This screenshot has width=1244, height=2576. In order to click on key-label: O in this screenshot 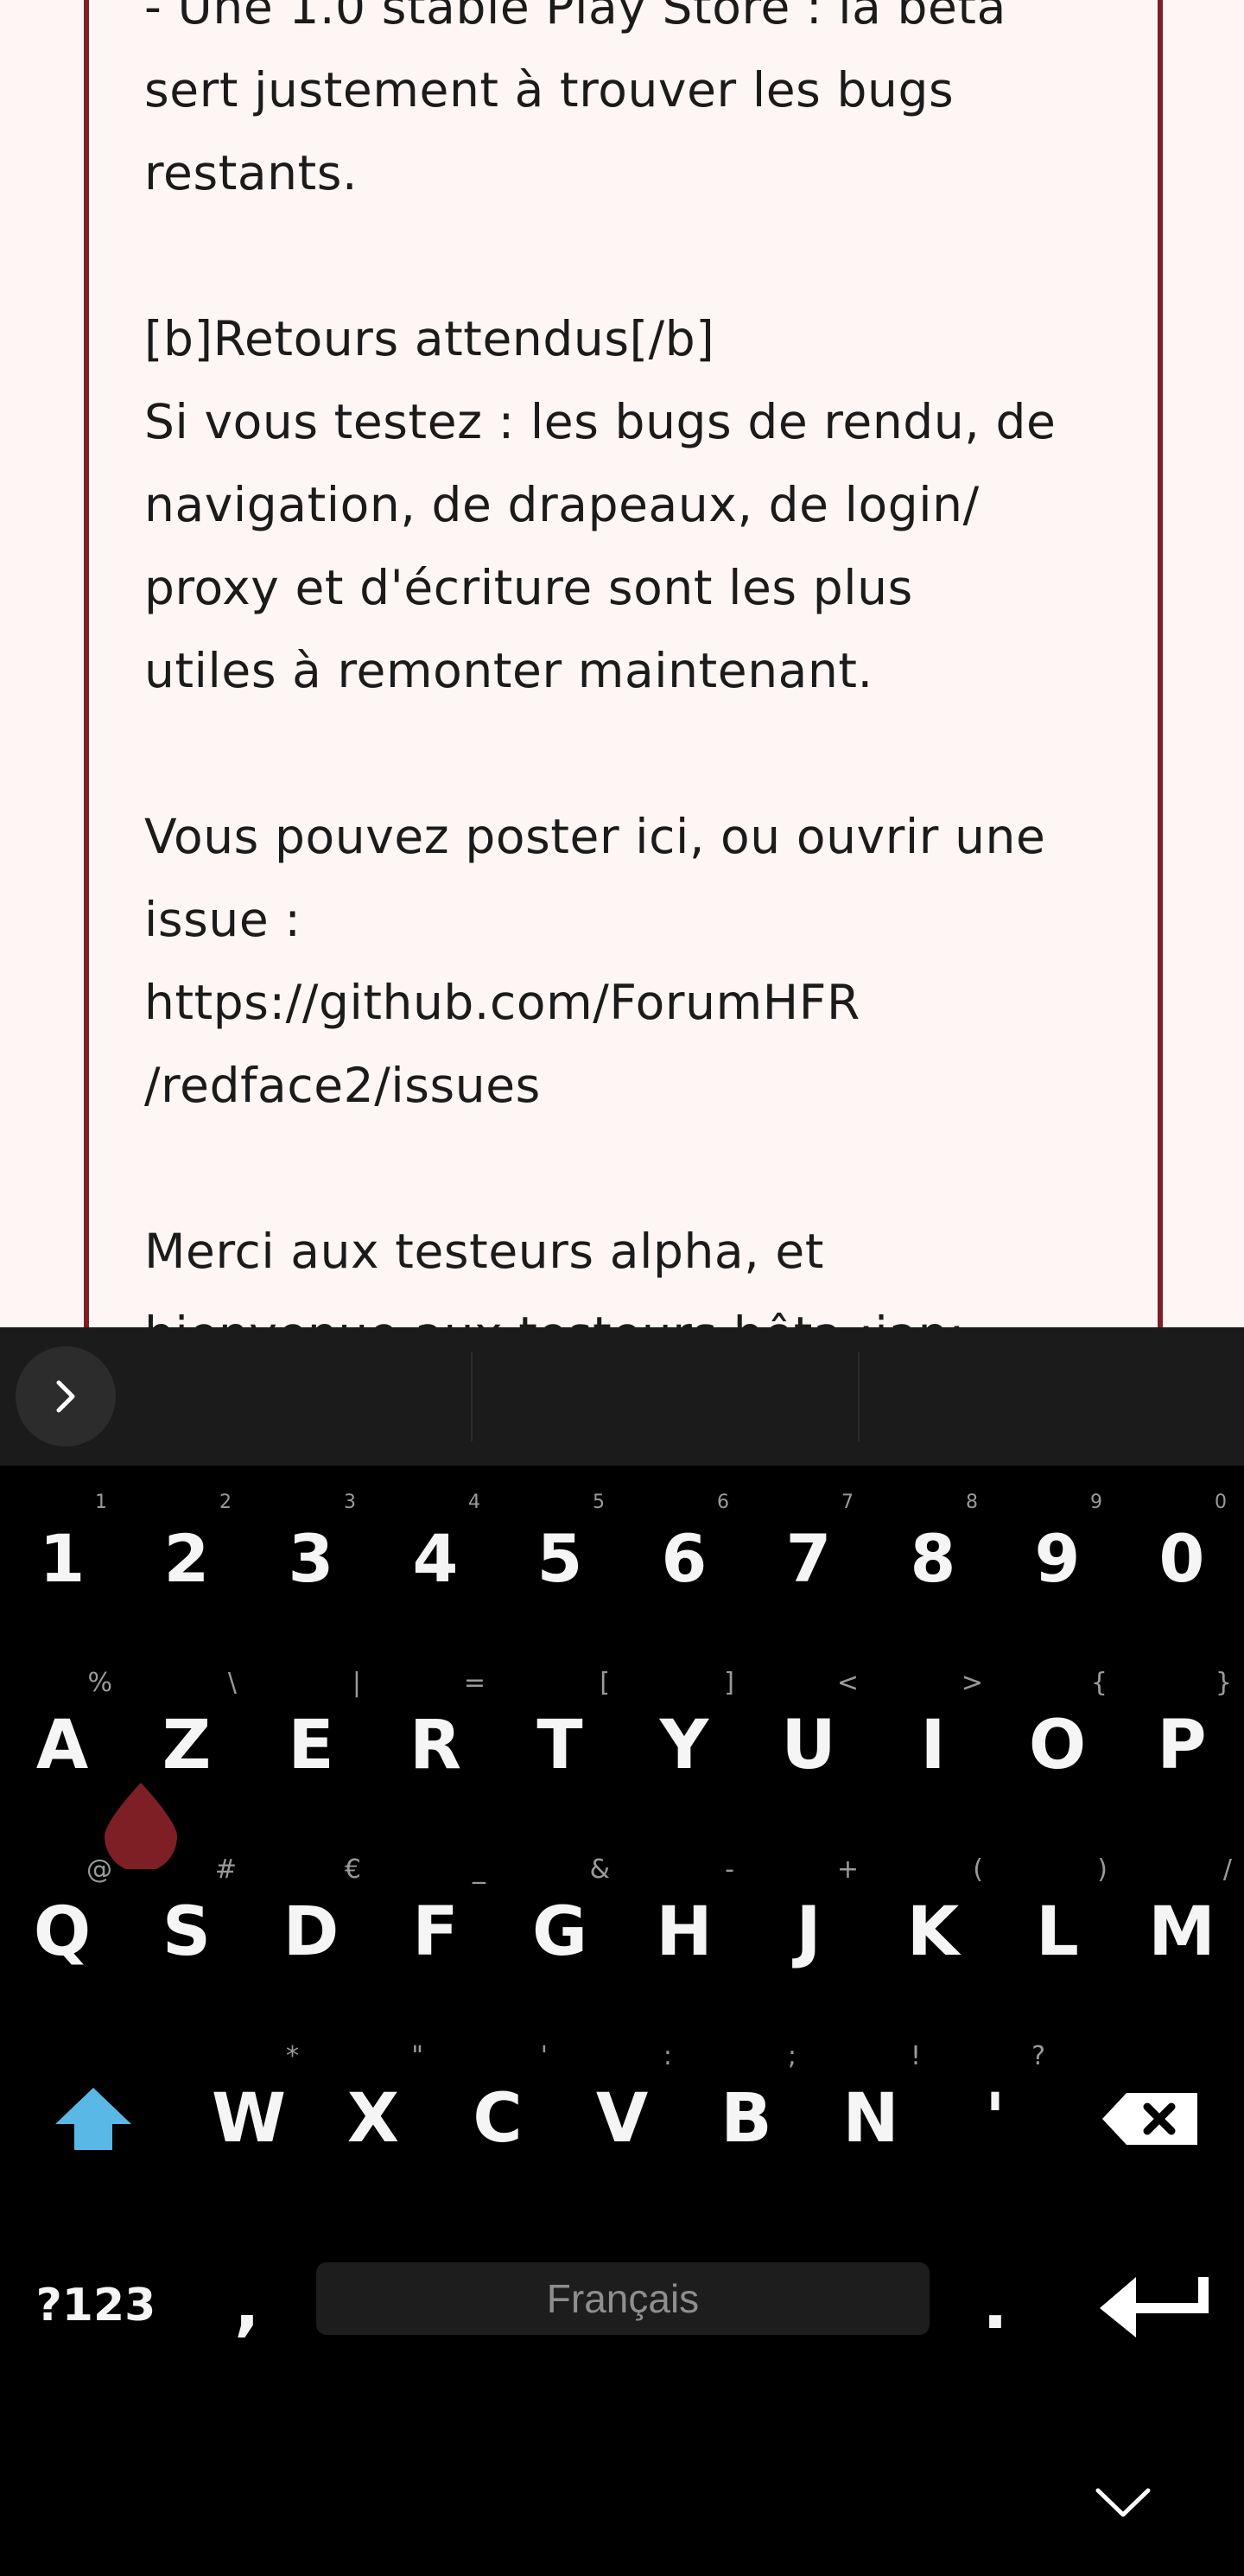, I will do `click(1057, 1746)`.